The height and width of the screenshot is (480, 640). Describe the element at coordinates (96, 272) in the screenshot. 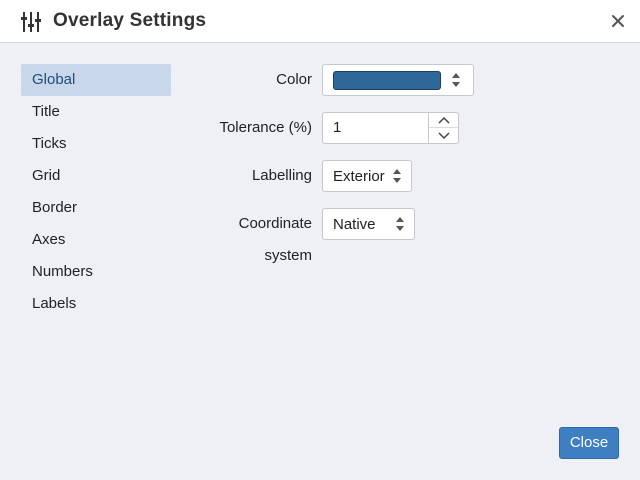

I see `sidebar-item-numbers: Numbers` at that location.